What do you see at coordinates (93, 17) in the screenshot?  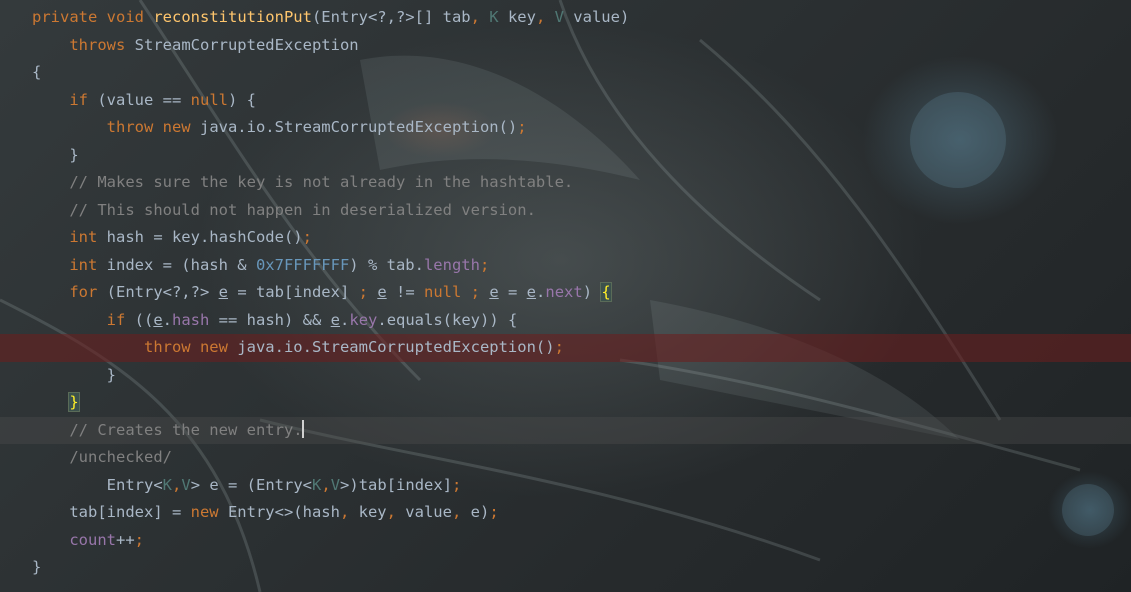 I see `code-token: private void` at bounding box center [93, 17].